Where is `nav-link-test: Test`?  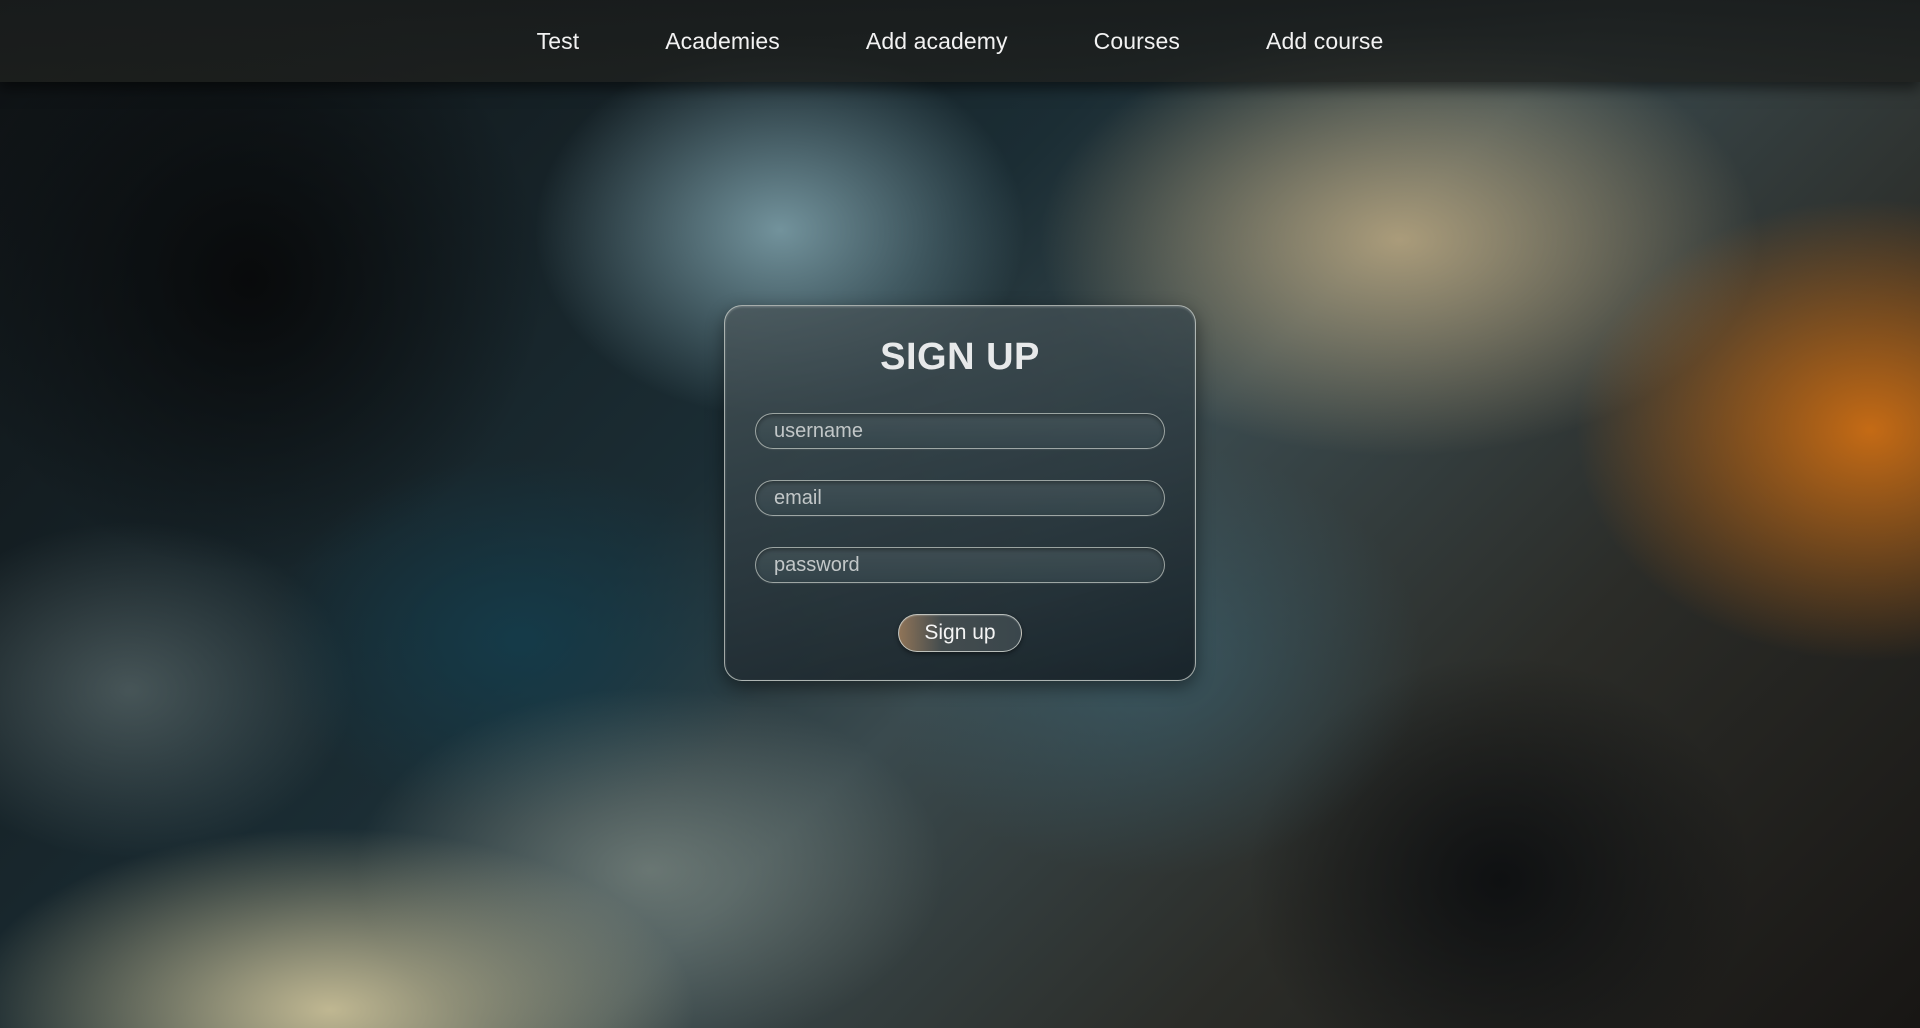 nav-link-test: Test is located at coordinates (558, 41).